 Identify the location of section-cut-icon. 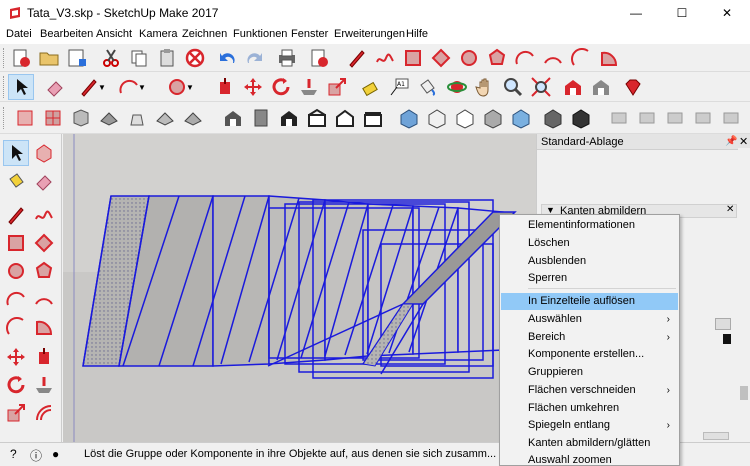
(81, 118).